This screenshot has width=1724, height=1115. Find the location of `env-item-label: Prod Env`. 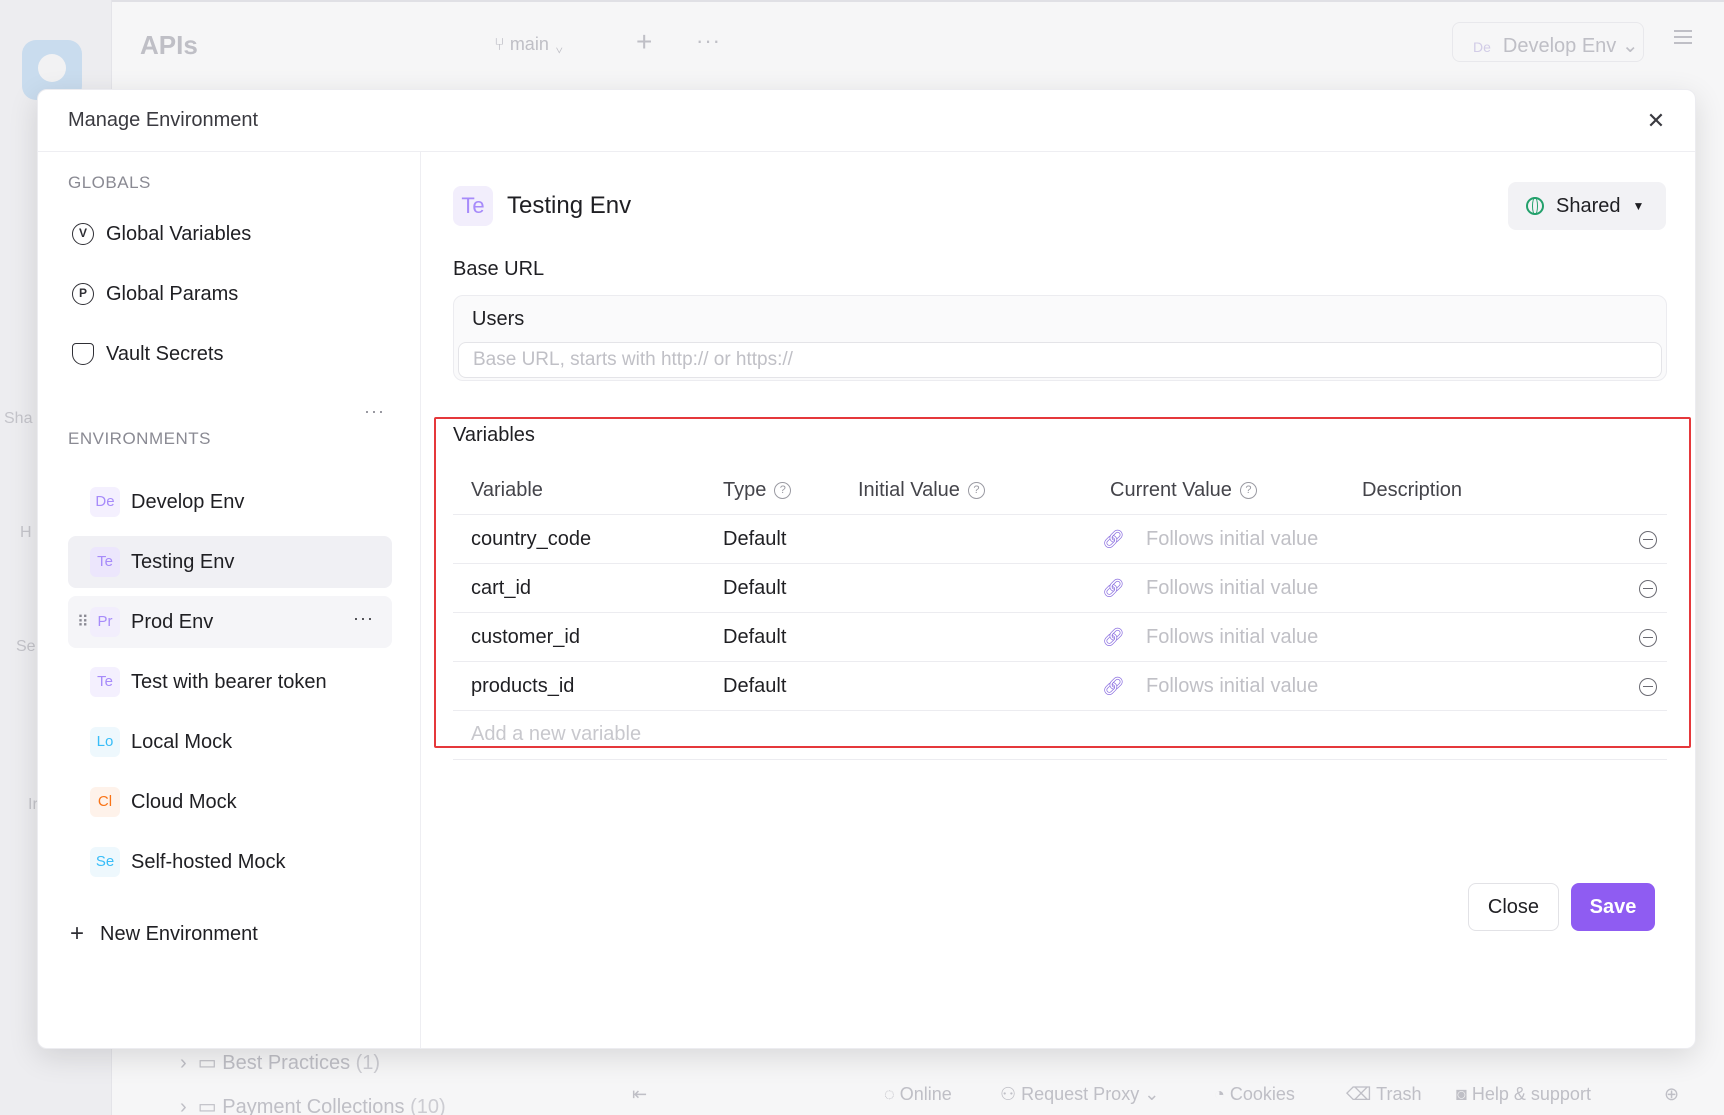

env-item-label: Prod Env is located at coordinates (172, 621).